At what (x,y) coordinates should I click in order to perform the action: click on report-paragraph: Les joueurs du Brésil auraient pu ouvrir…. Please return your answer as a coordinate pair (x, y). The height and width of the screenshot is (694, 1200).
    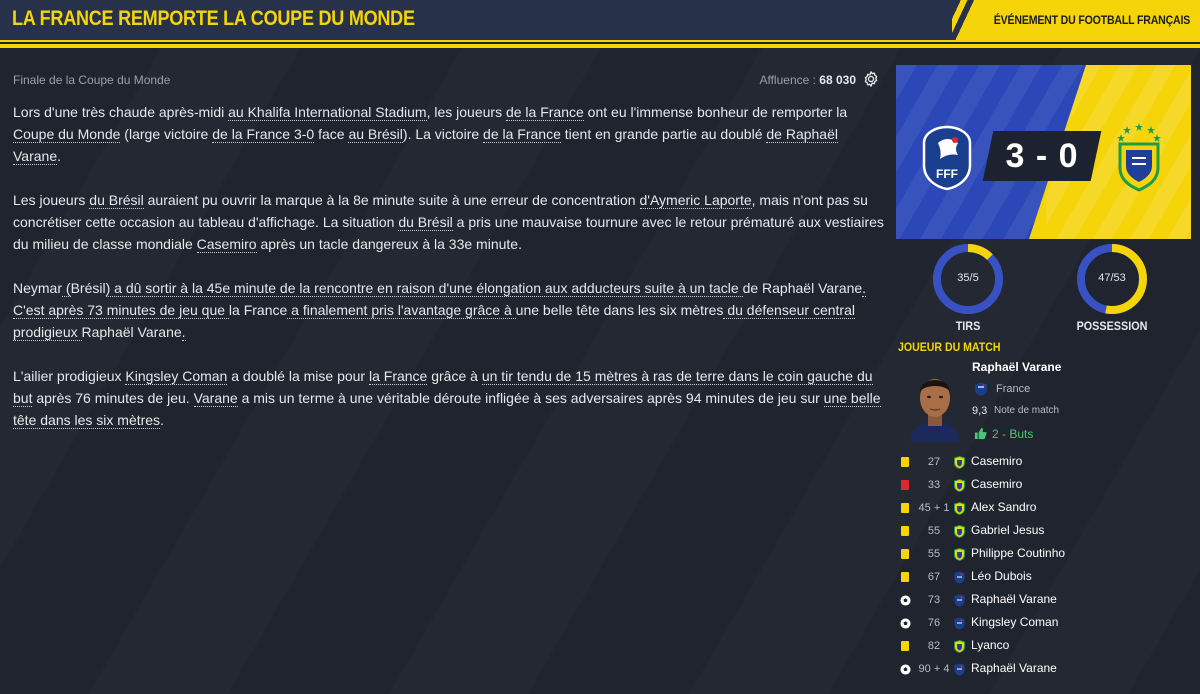
    Looking at the image, I should click on (448, 222).